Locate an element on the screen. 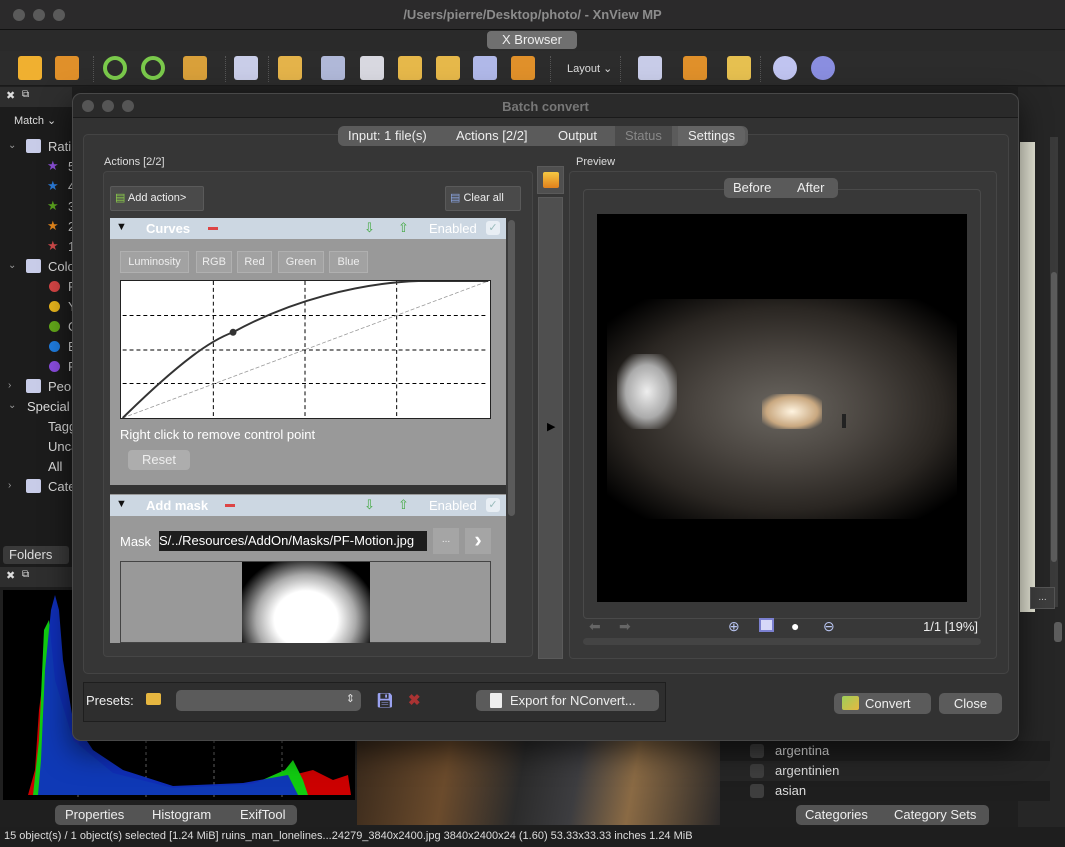 Image resolution: width=1065 pixels, height=847 pixels. tab-folders: Folders is located at coordinates (36, 555).